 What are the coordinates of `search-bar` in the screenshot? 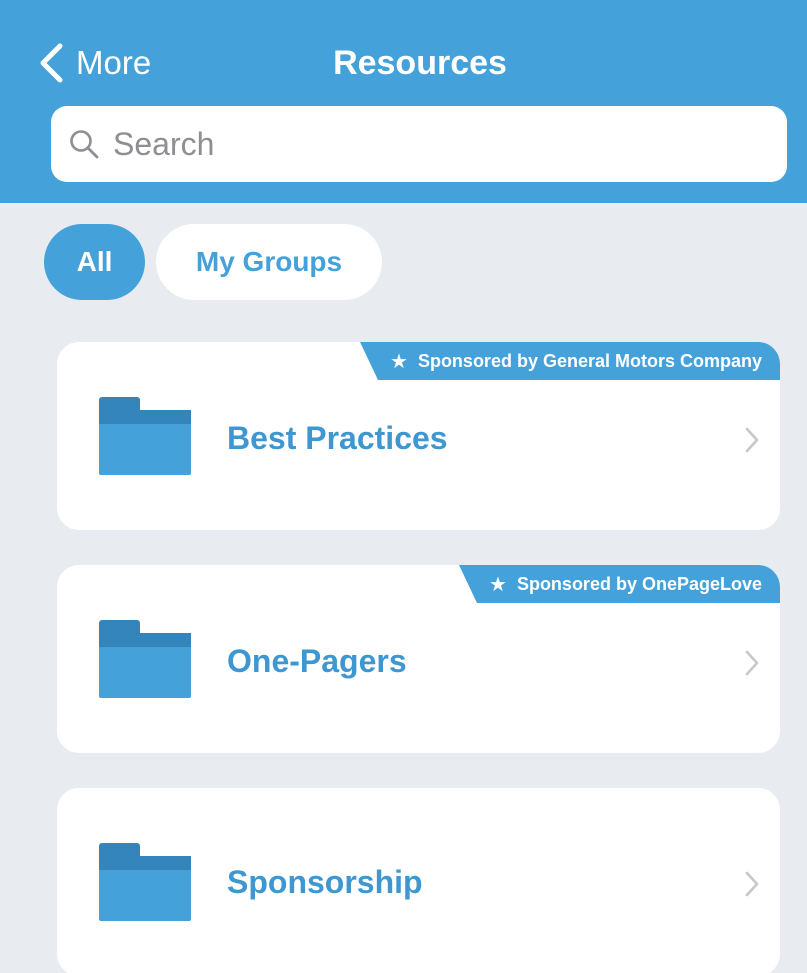 It's located at (419, 144).